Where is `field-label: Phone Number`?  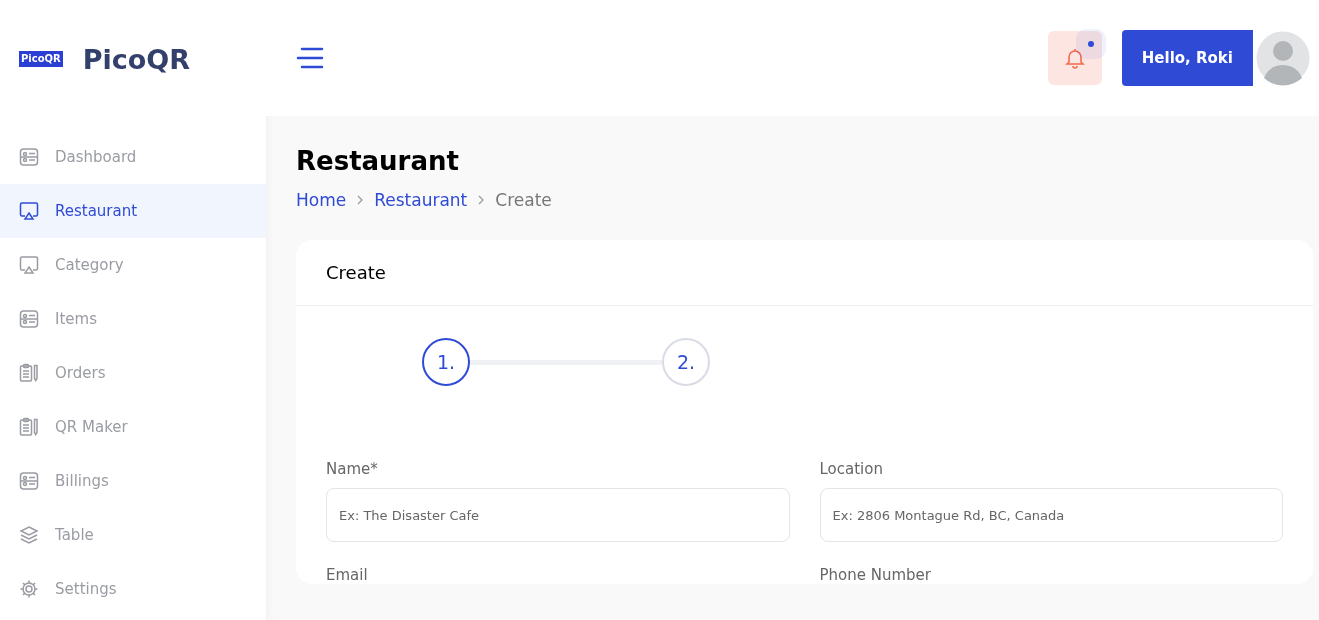
field-label: Phone Number is located at coordinates (875, 575).